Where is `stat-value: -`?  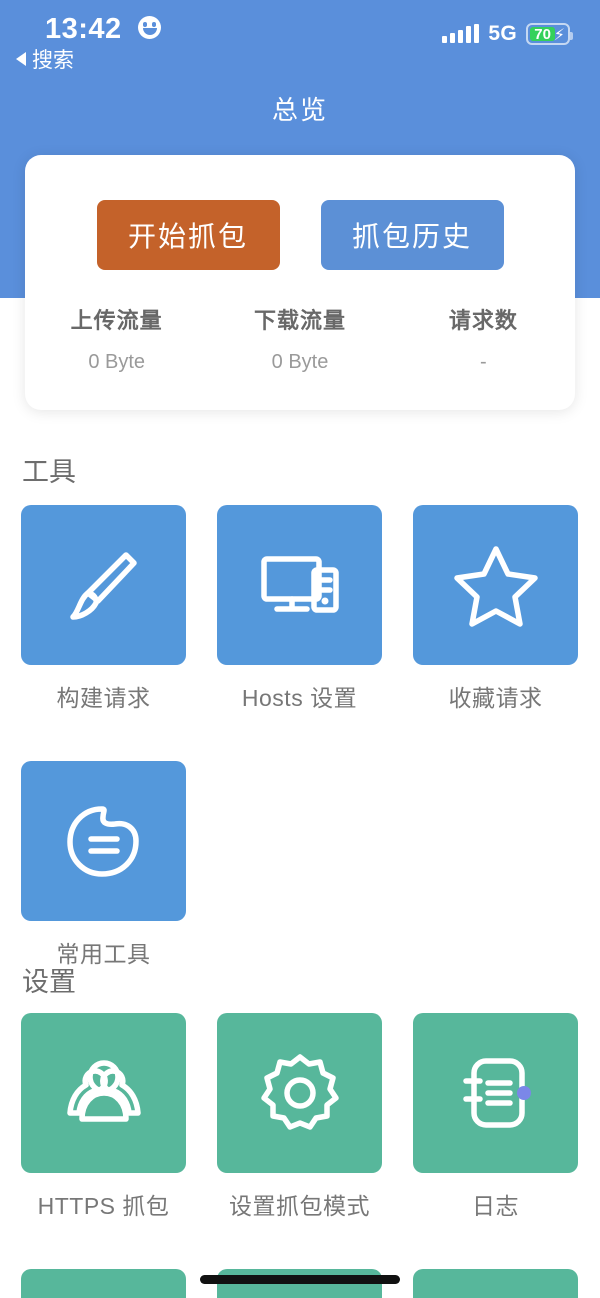
stat-value: - is located at coordinates (483, 362).